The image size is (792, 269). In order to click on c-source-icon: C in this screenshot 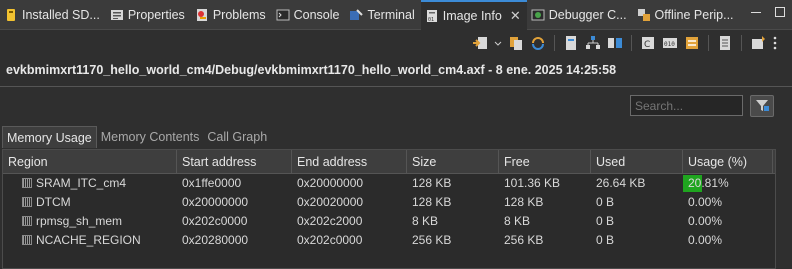, I will do `click(648, 43)`.